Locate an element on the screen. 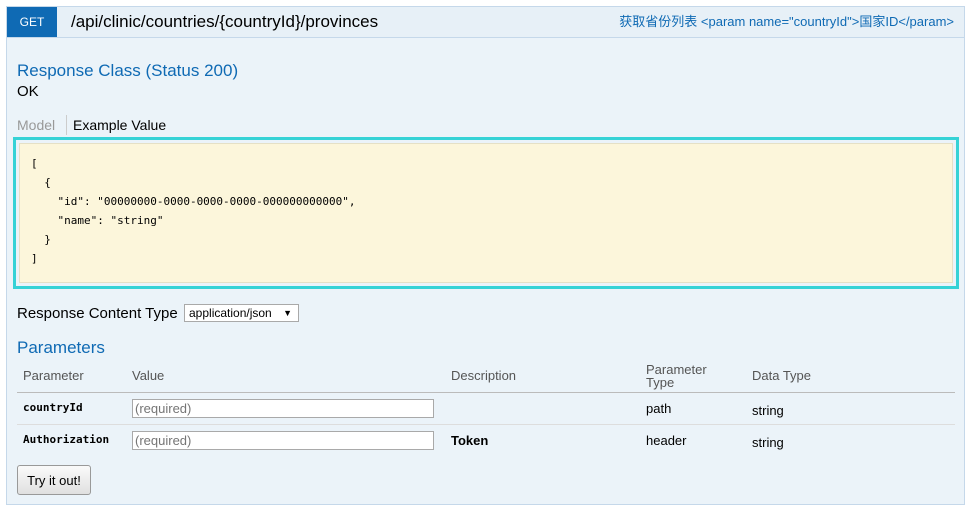 The width and height of the screenshot is (974, 515). response-content-type-select: application/json ▼ is located at coordinates (241, 313).